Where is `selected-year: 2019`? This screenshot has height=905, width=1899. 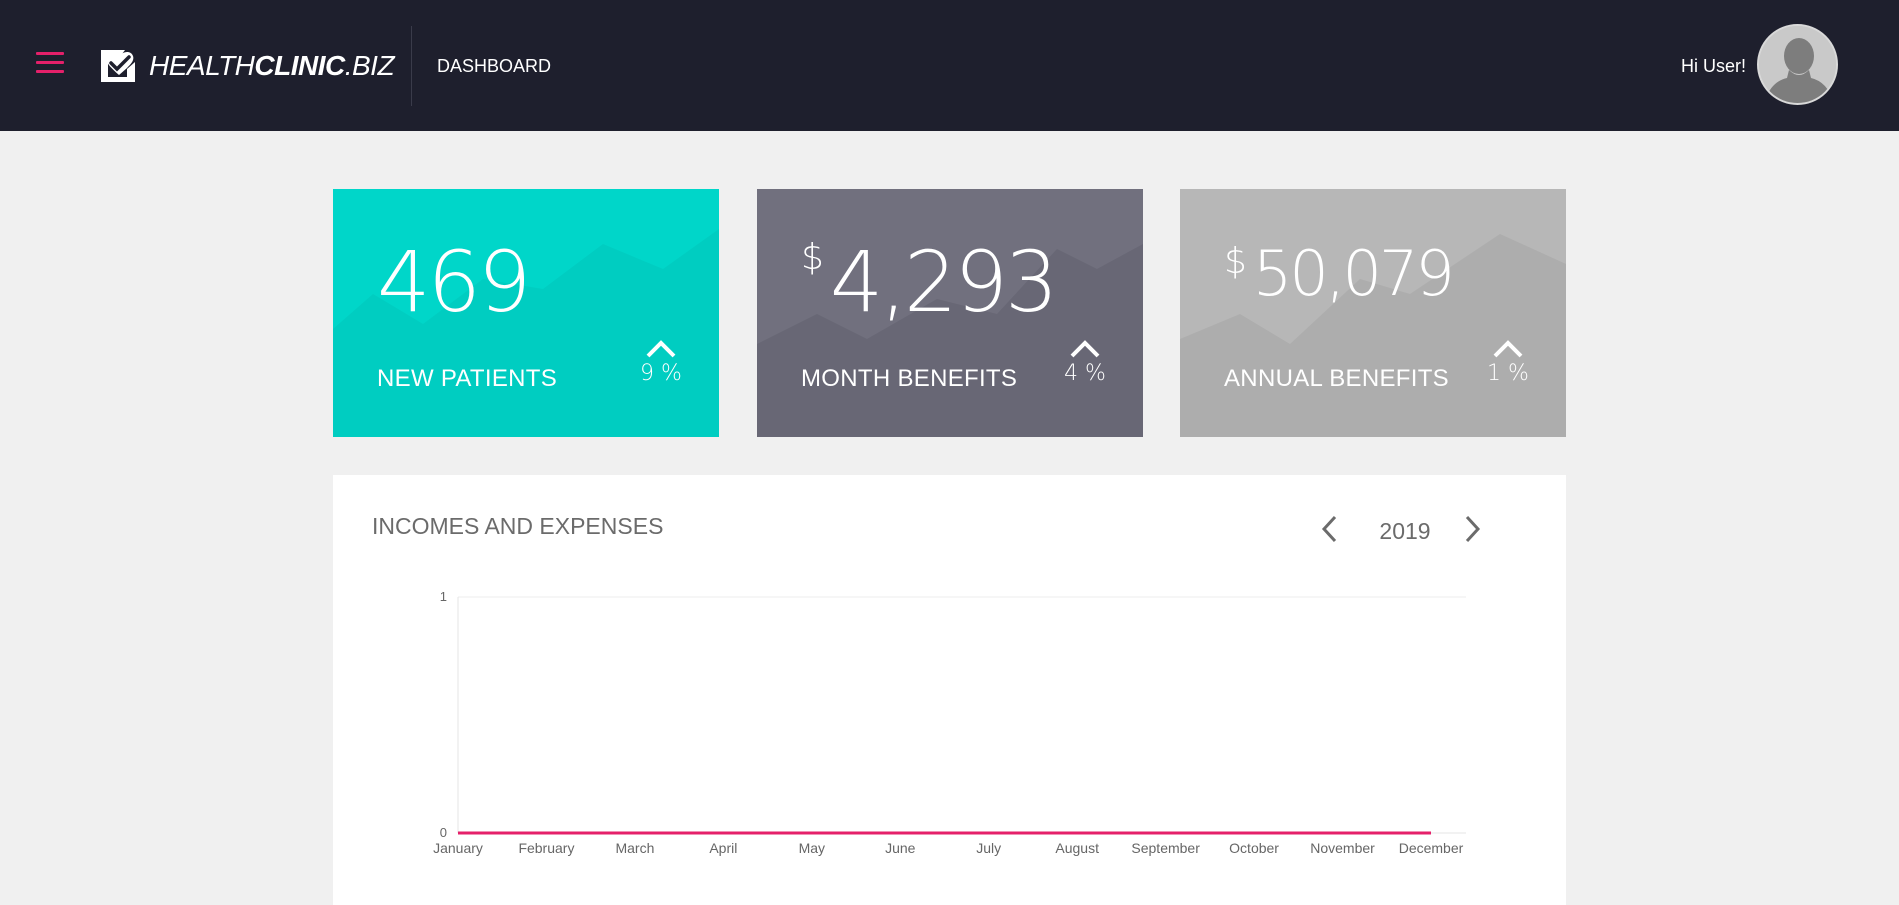
selected-year: 2019 is located at coordinates (1405, 531).